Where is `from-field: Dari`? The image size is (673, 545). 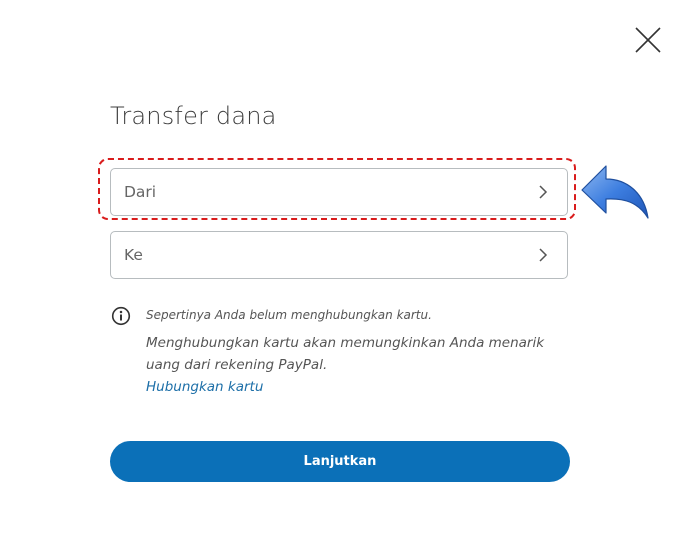
from-field: Dari is located at coordinates (339, 192).